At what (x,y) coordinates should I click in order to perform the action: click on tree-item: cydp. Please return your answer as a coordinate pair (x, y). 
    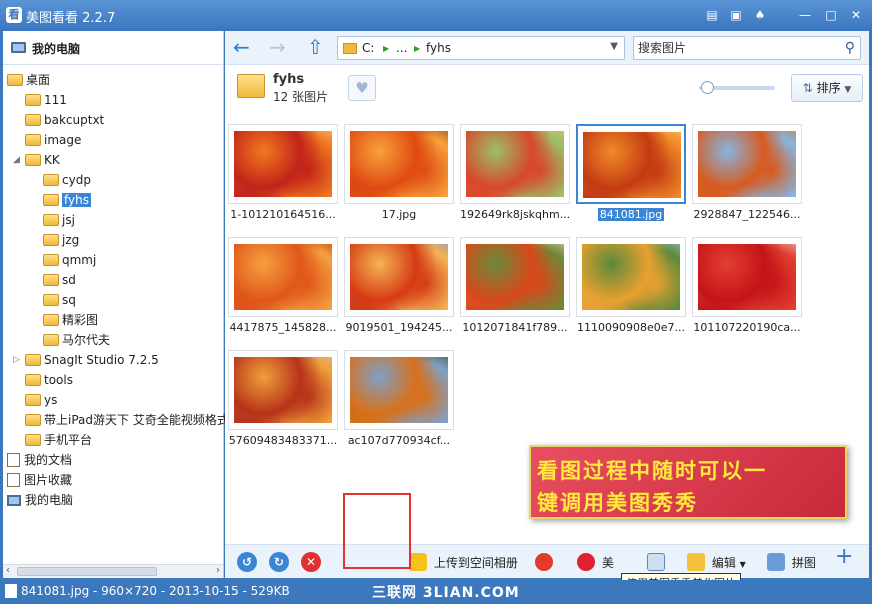
    Looking at the image, I should click on (67, 180).